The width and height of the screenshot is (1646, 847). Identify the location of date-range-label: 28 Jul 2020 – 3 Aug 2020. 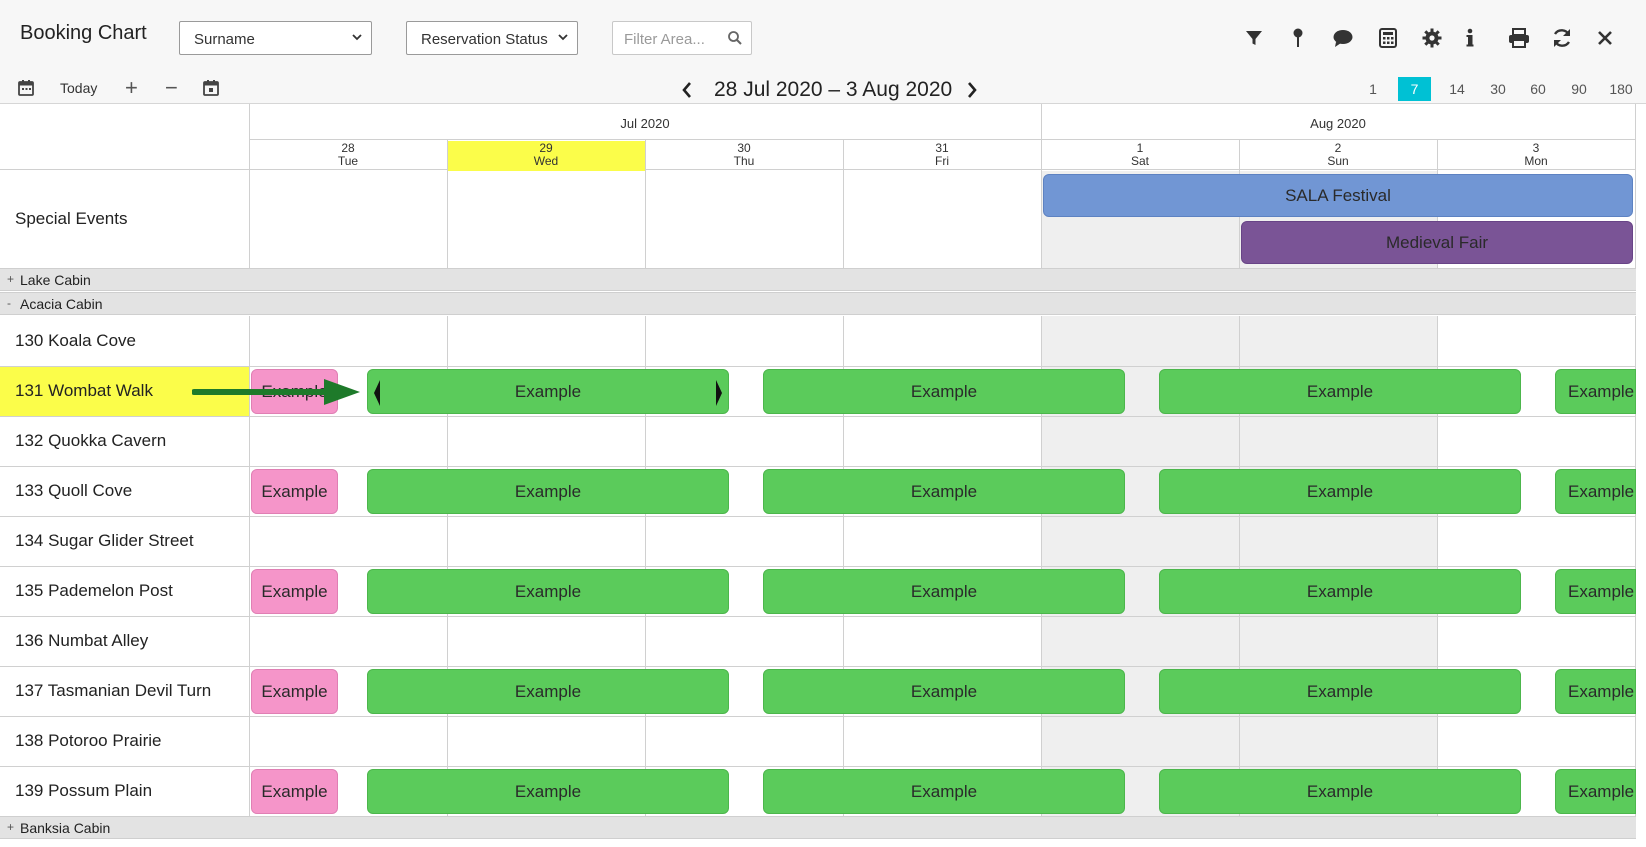
(833, 89).